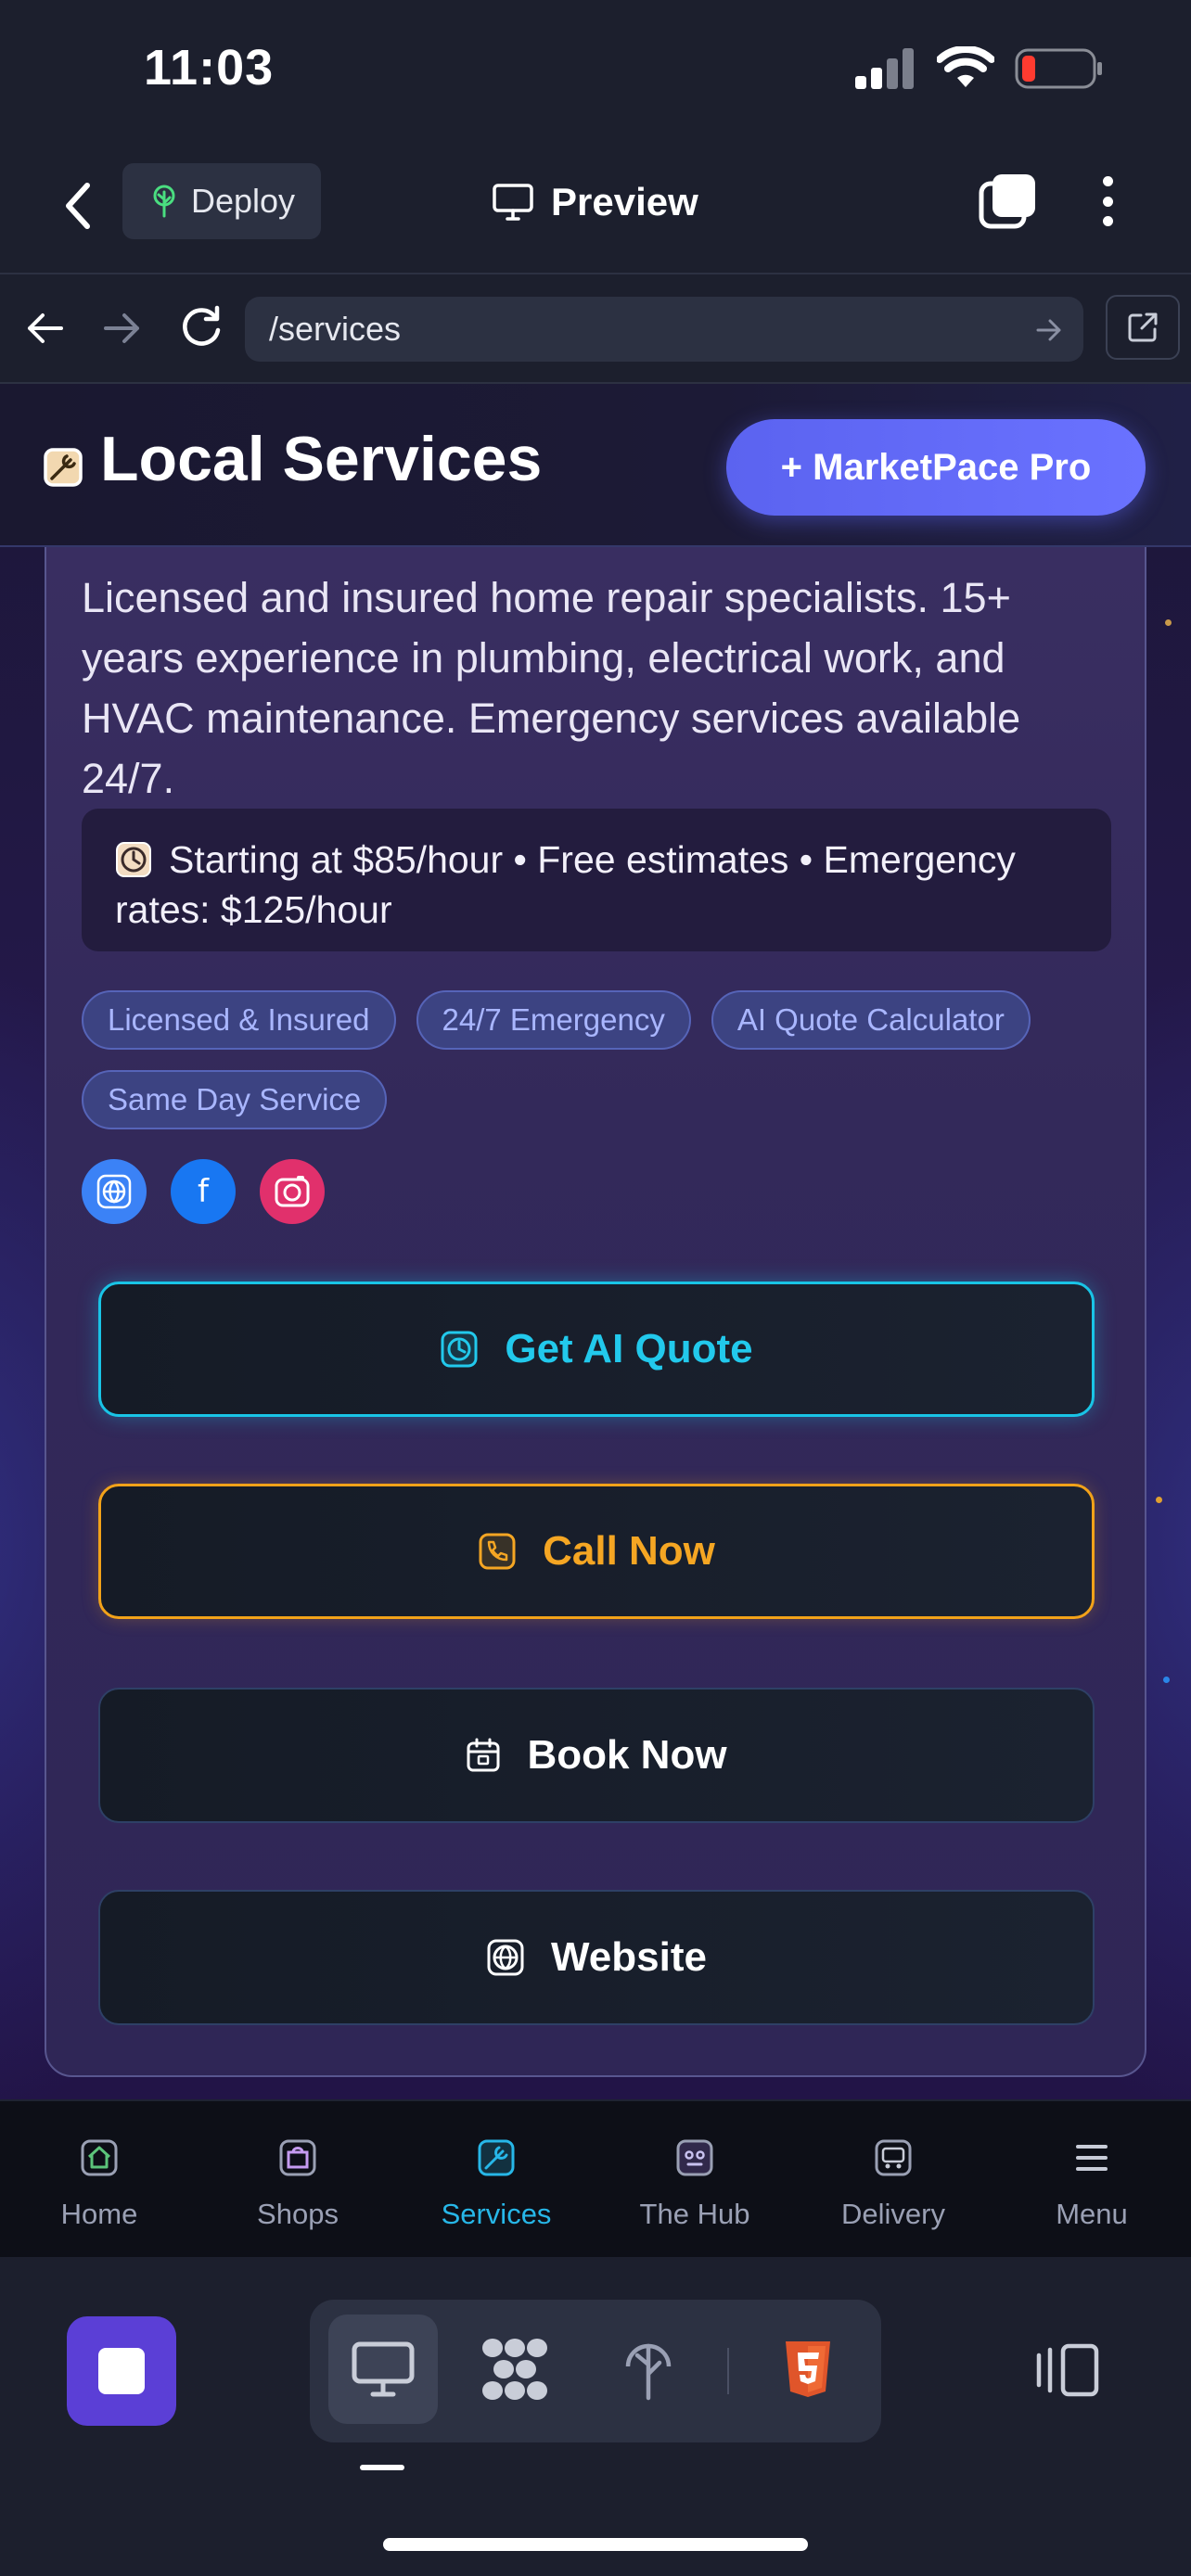 This screenshot has width=1191, height=2576. I want to click on browser-url-bar: /services, so click(595, 329).